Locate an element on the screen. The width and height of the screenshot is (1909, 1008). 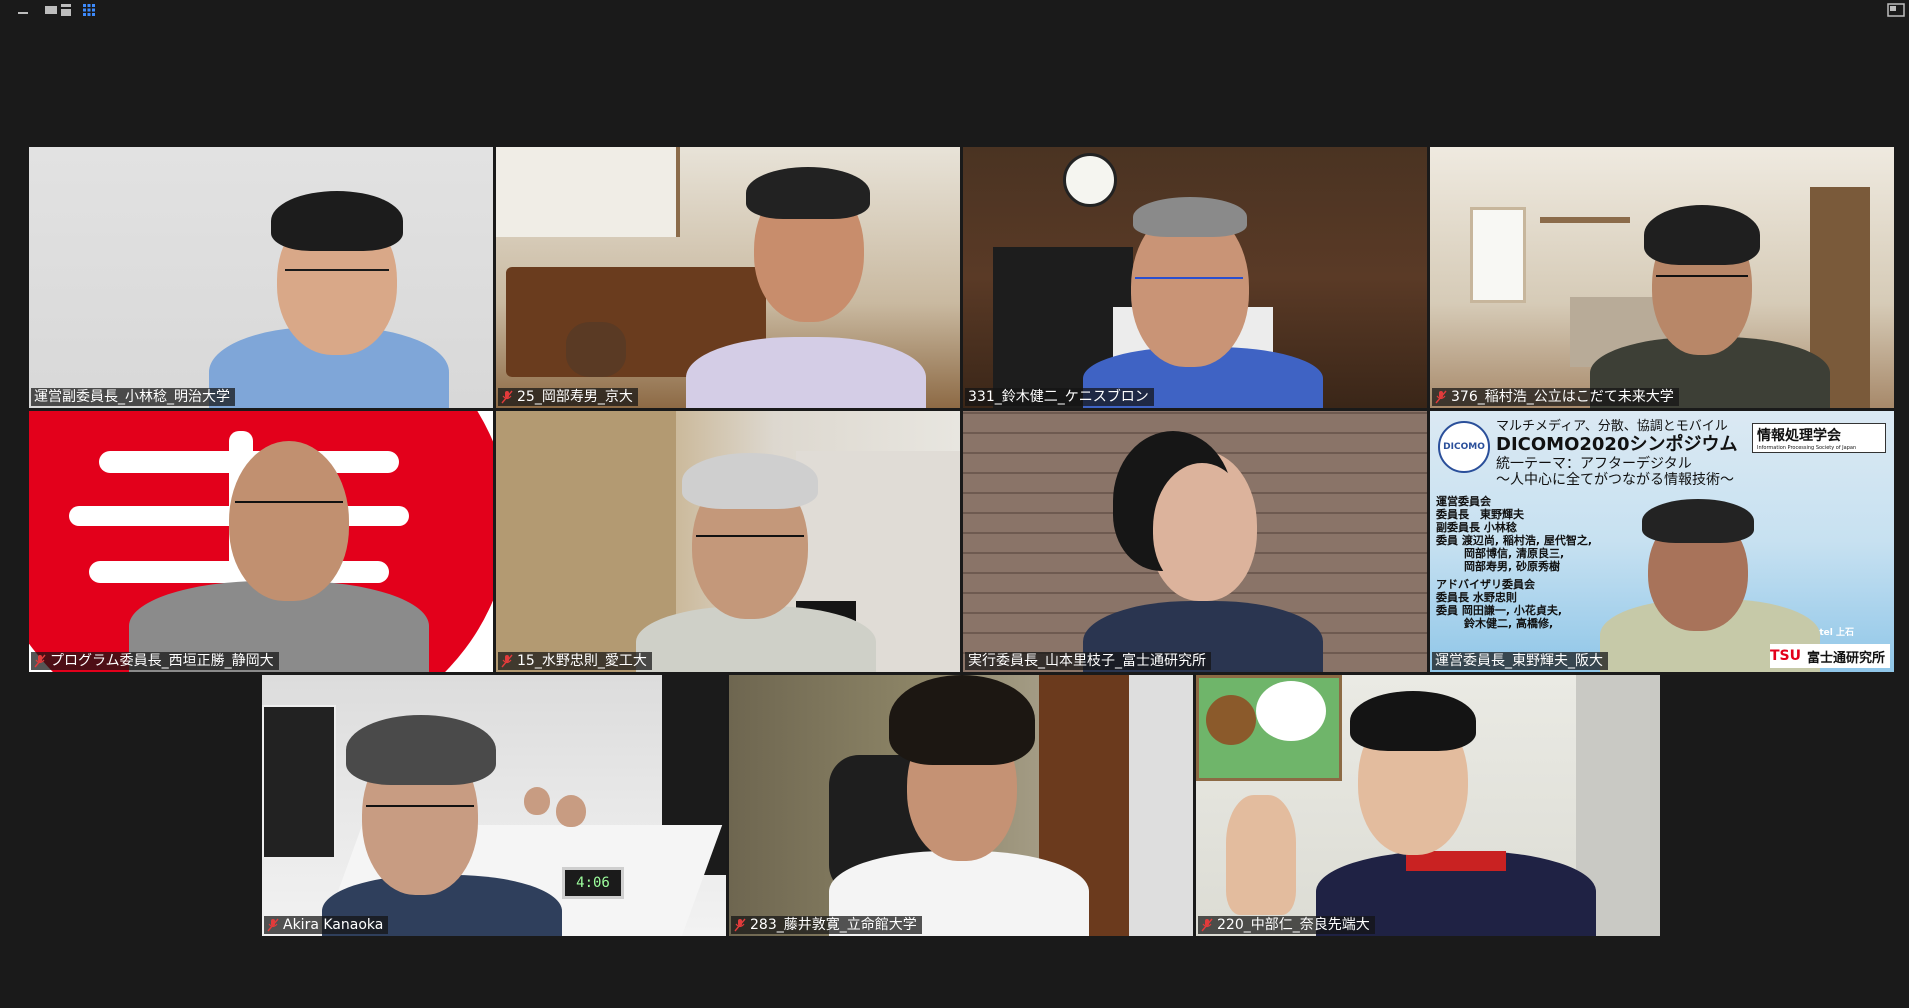
participant-name-tag: 25_岡部寿男_京大 is located at coordinates (568, 397).